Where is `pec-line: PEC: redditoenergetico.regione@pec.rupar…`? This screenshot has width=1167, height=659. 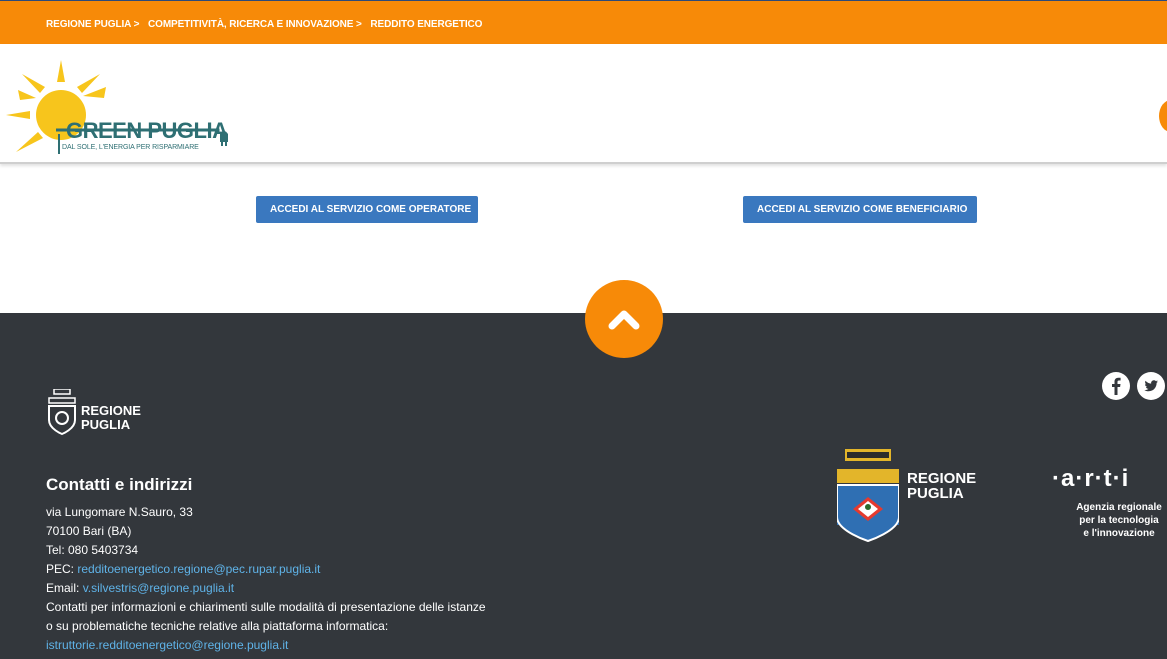 pec-line: PEC: redditoenergetico.regione@pec.rupar… is located at coordinates (183, 569).